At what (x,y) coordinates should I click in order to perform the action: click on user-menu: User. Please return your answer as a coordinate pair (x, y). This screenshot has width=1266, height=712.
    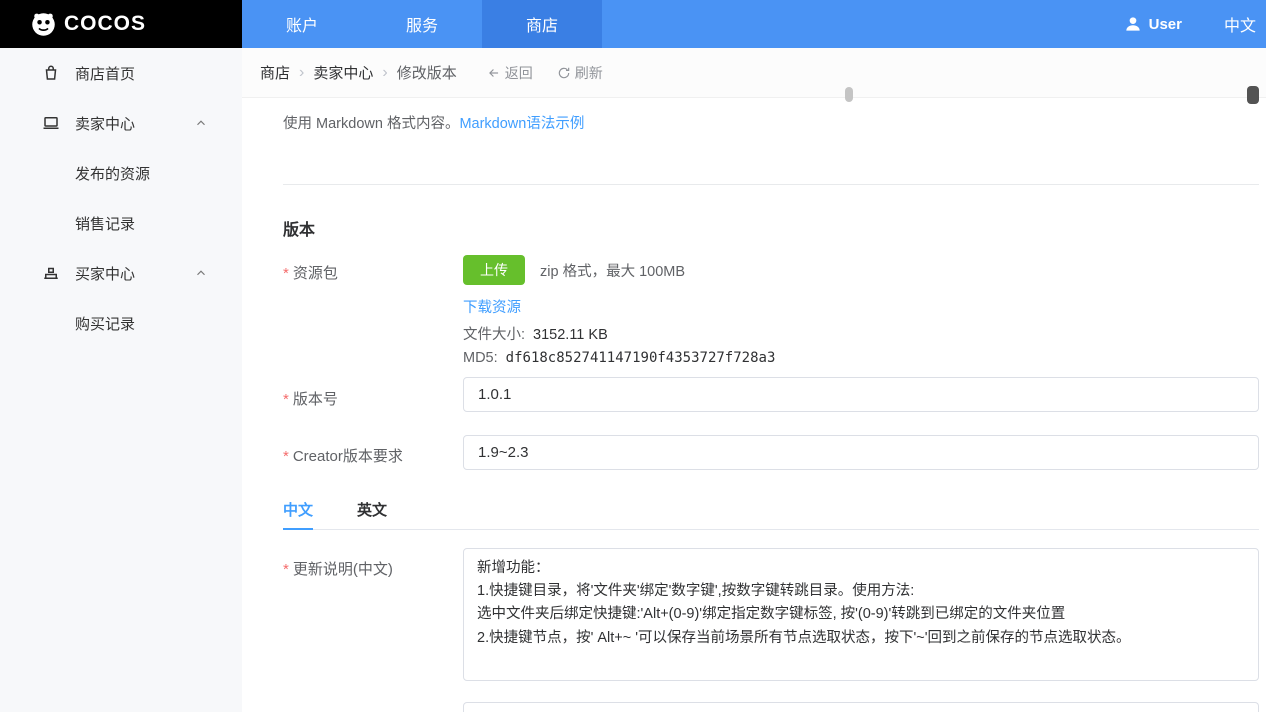
    Looking at the image, I should click on (1152, 24).